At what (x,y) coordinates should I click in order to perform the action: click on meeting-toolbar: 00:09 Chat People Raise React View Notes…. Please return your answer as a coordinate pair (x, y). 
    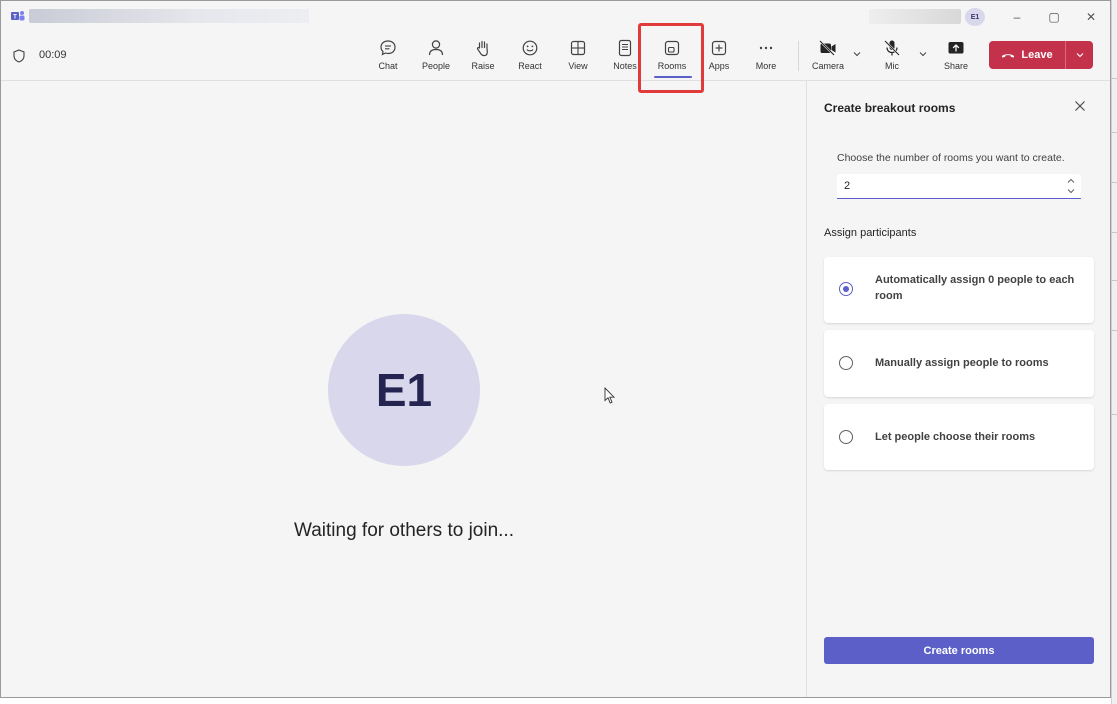
    Looking at the image, I should click on (555, 56).